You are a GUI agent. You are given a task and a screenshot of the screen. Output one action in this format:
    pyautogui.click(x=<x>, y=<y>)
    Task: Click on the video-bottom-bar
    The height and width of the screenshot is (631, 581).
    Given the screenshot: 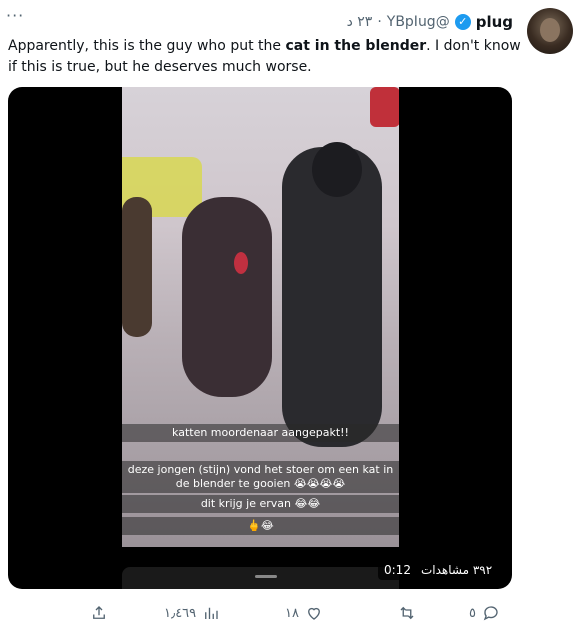 What is the action you would take?
    pyautogui.click(x=260, y=578)
    